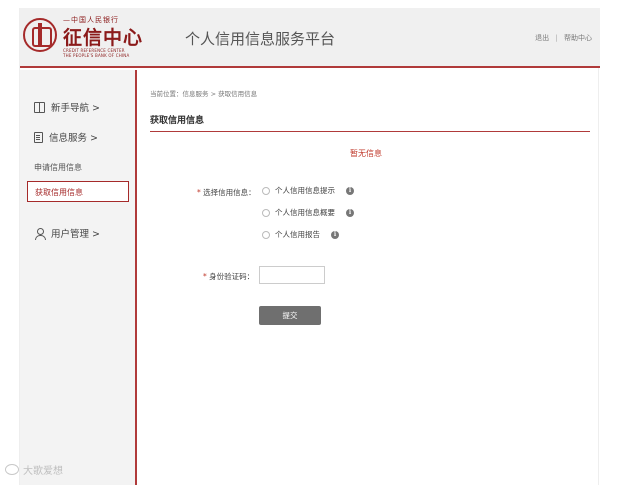 The image size is (627, 485). Describe the element at coordinates (578, 38) in the screenshot. I see `help-center-link: 帮助中心` at that location.